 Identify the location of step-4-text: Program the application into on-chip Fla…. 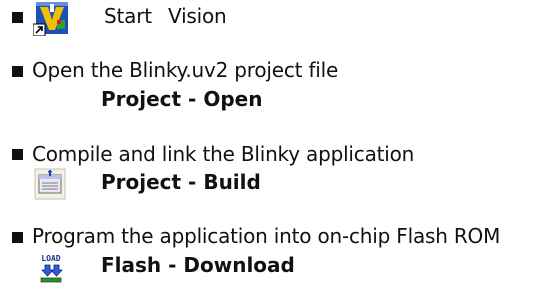
(266, 236).